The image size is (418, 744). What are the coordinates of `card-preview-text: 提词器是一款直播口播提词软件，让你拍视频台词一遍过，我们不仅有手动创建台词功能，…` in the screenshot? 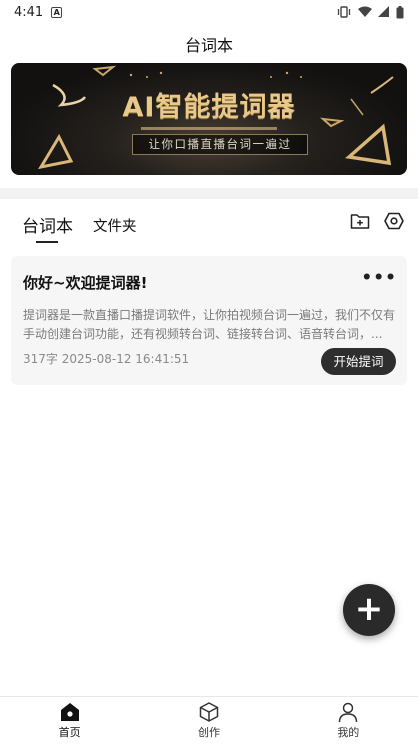 It's located at (209, 324).